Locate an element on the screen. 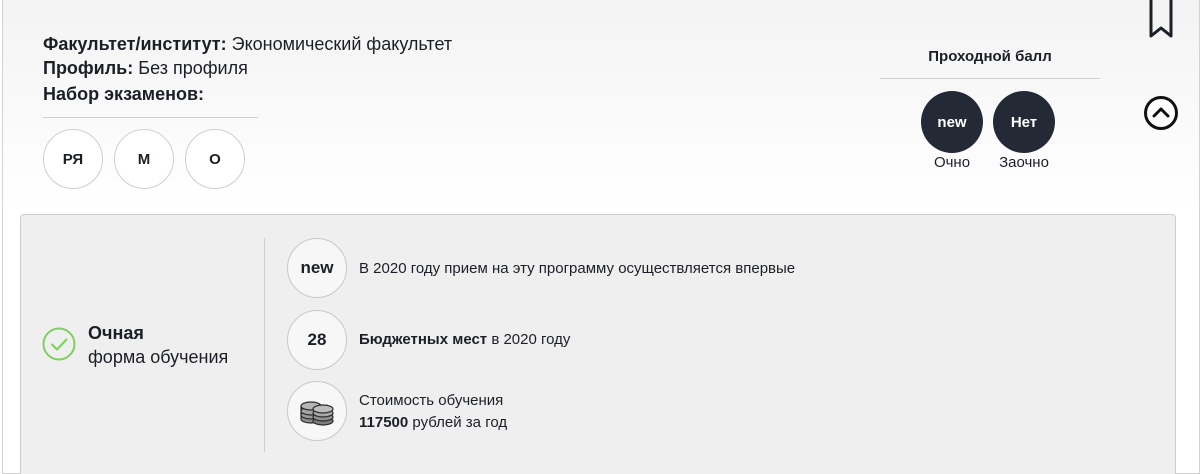 The height and width of the screenshot is (474, 1200). cost-rest: рублей за год is located at coordinates (458, 422).